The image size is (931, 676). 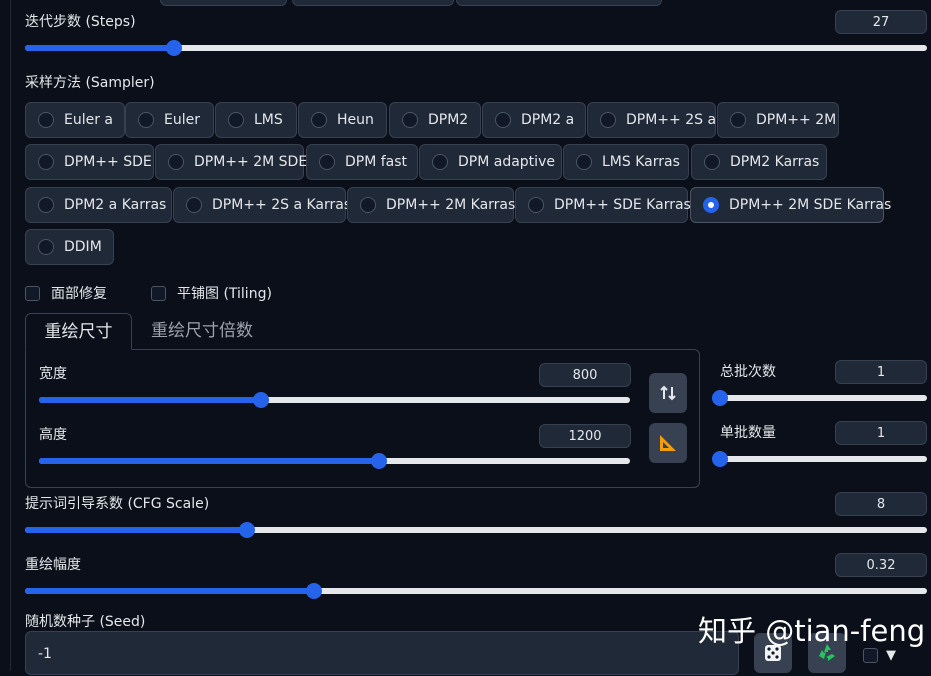 What do you see at coordinates (819, 398) in the screenshot?
I see `batch-count-slider` at bounding box center [819, 398].